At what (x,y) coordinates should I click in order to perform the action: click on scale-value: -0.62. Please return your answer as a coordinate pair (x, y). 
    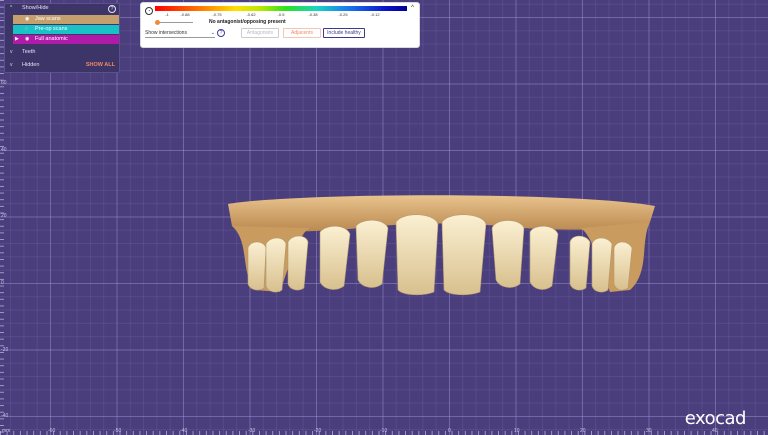
    Looking at the image, I should click on (251, 14).